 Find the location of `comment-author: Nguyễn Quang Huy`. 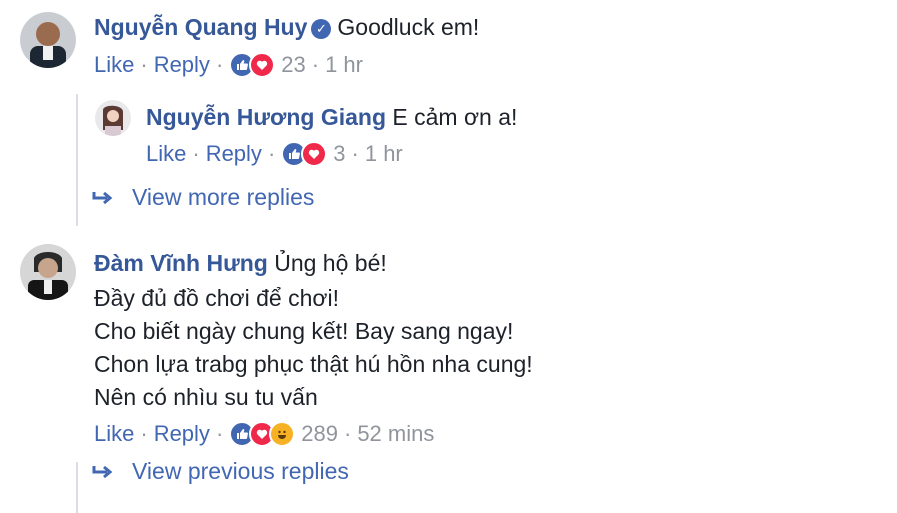

comment-author: Nguyễn Quang Huy is located at coordinates (200, 27).